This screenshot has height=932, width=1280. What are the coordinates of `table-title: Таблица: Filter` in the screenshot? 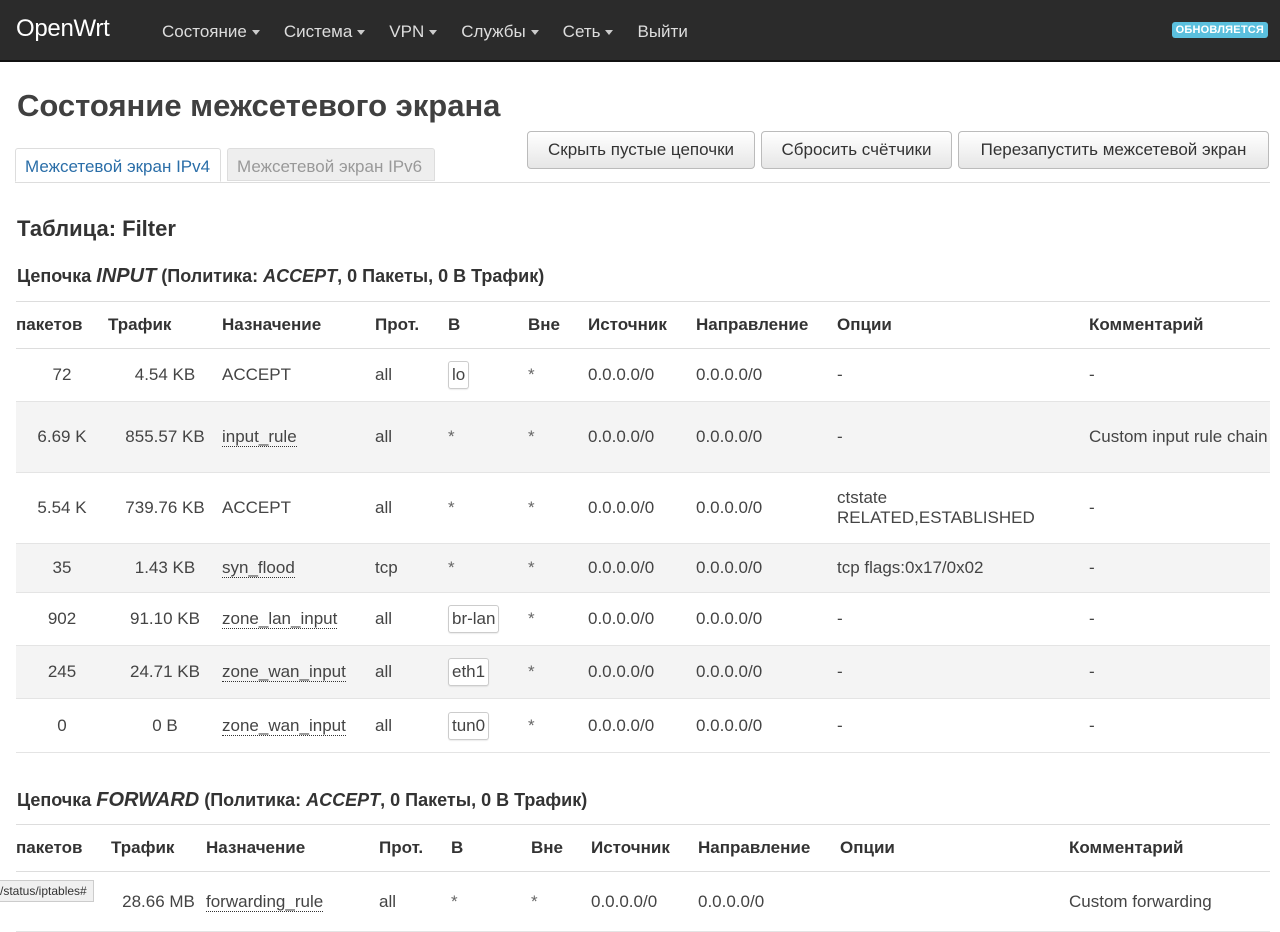 It's located at (96, 228).